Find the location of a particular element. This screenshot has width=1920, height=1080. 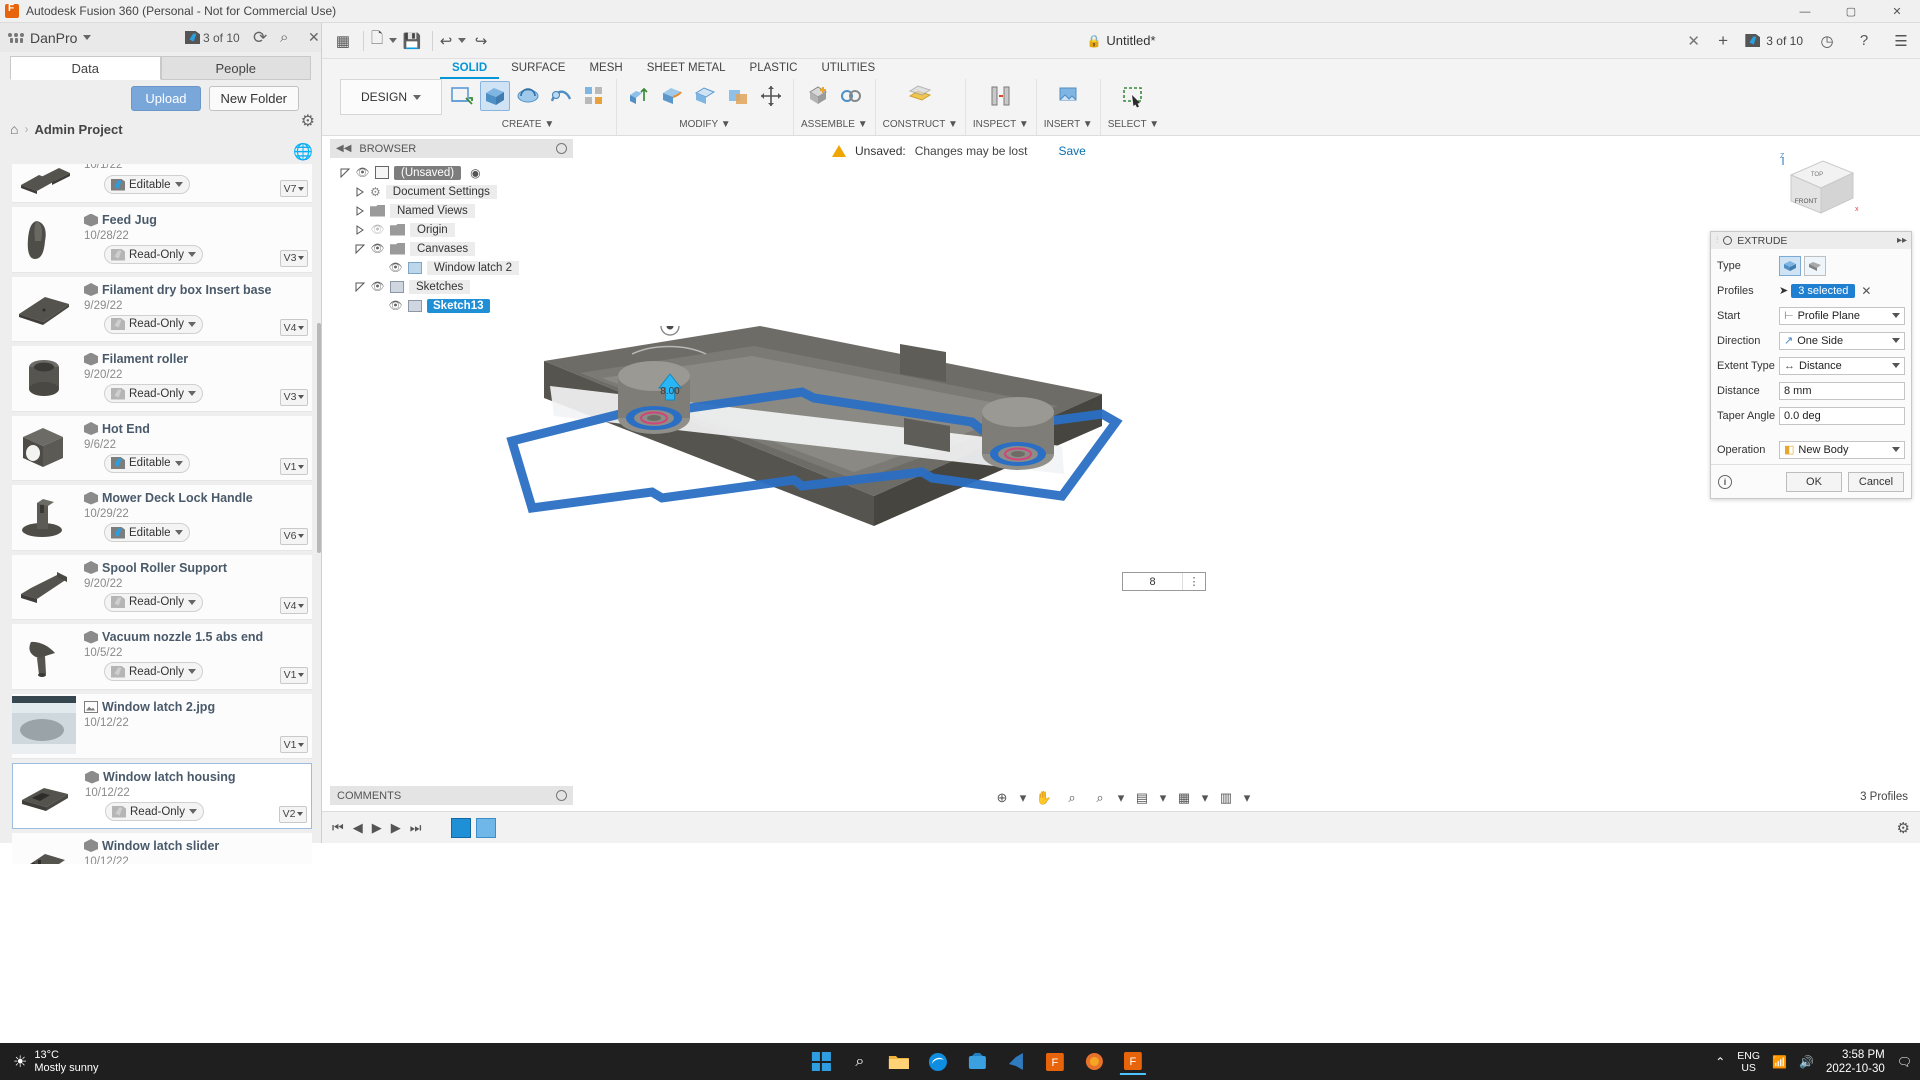

new-folder-button: New Folder is located at coordinates (253, 98).